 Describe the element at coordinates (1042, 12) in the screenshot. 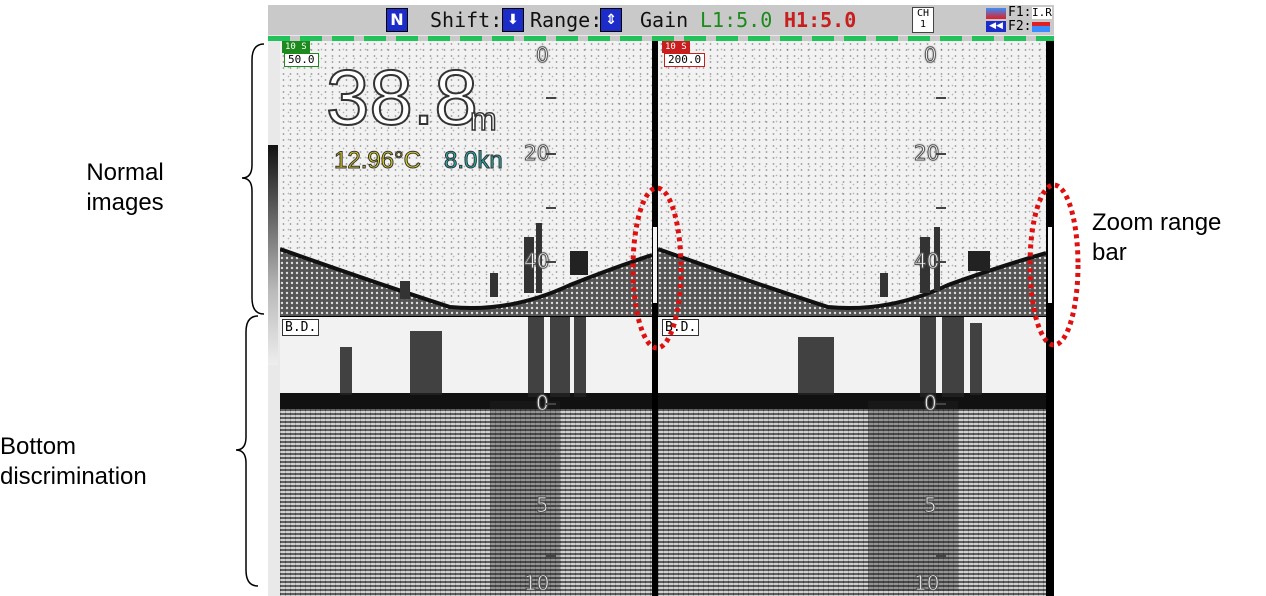

I see `f1-value: I.R` at that location.